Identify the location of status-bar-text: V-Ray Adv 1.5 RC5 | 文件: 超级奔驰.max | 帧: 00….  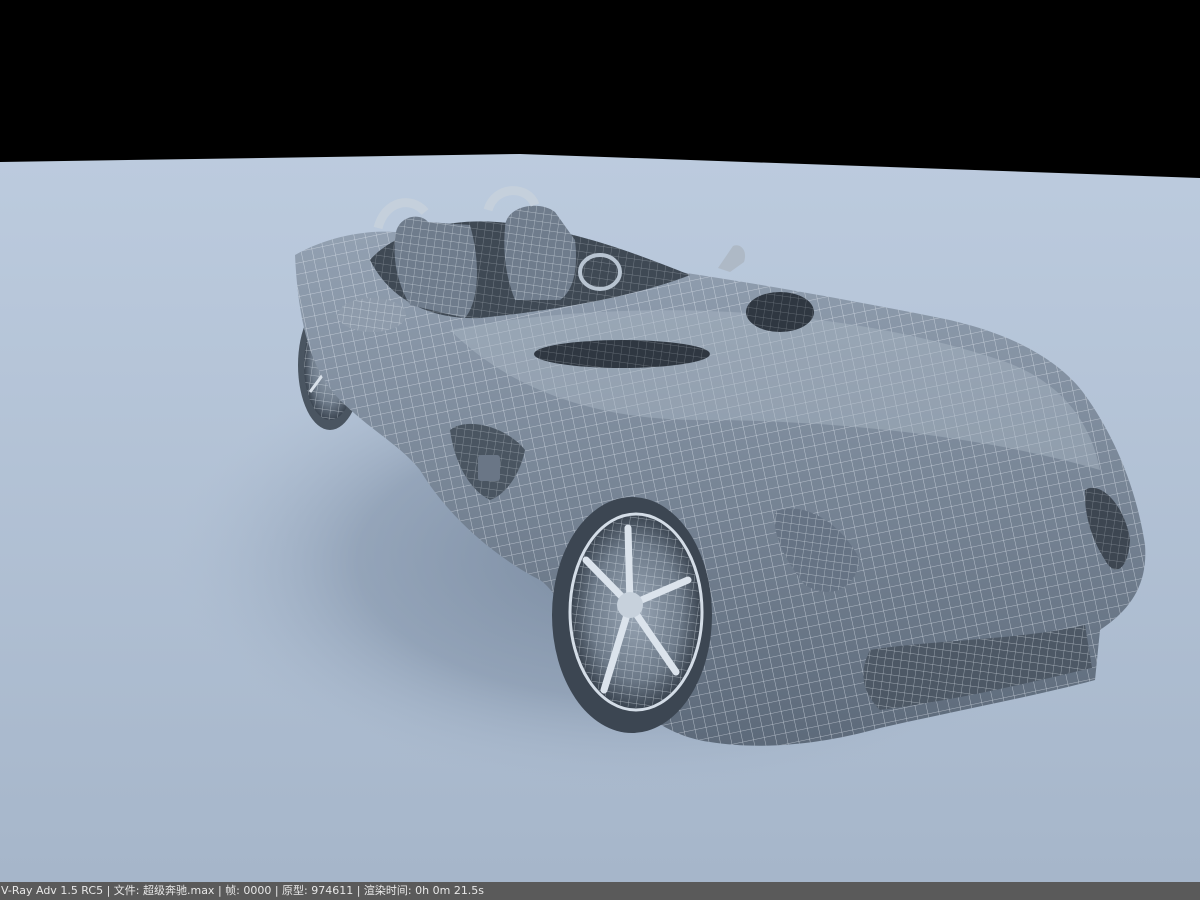
(243, 890).